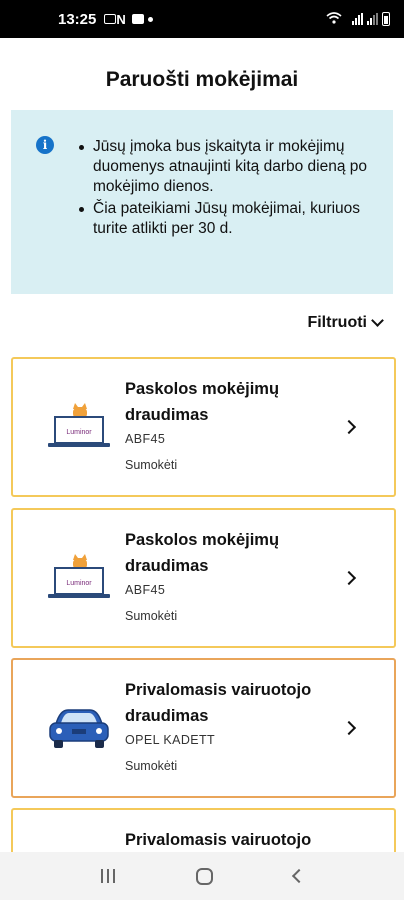 The image size is (404, 900). Describe the element at coordinates (377, 320) in the screenshot. I see `chevron-down-icon` at that location.